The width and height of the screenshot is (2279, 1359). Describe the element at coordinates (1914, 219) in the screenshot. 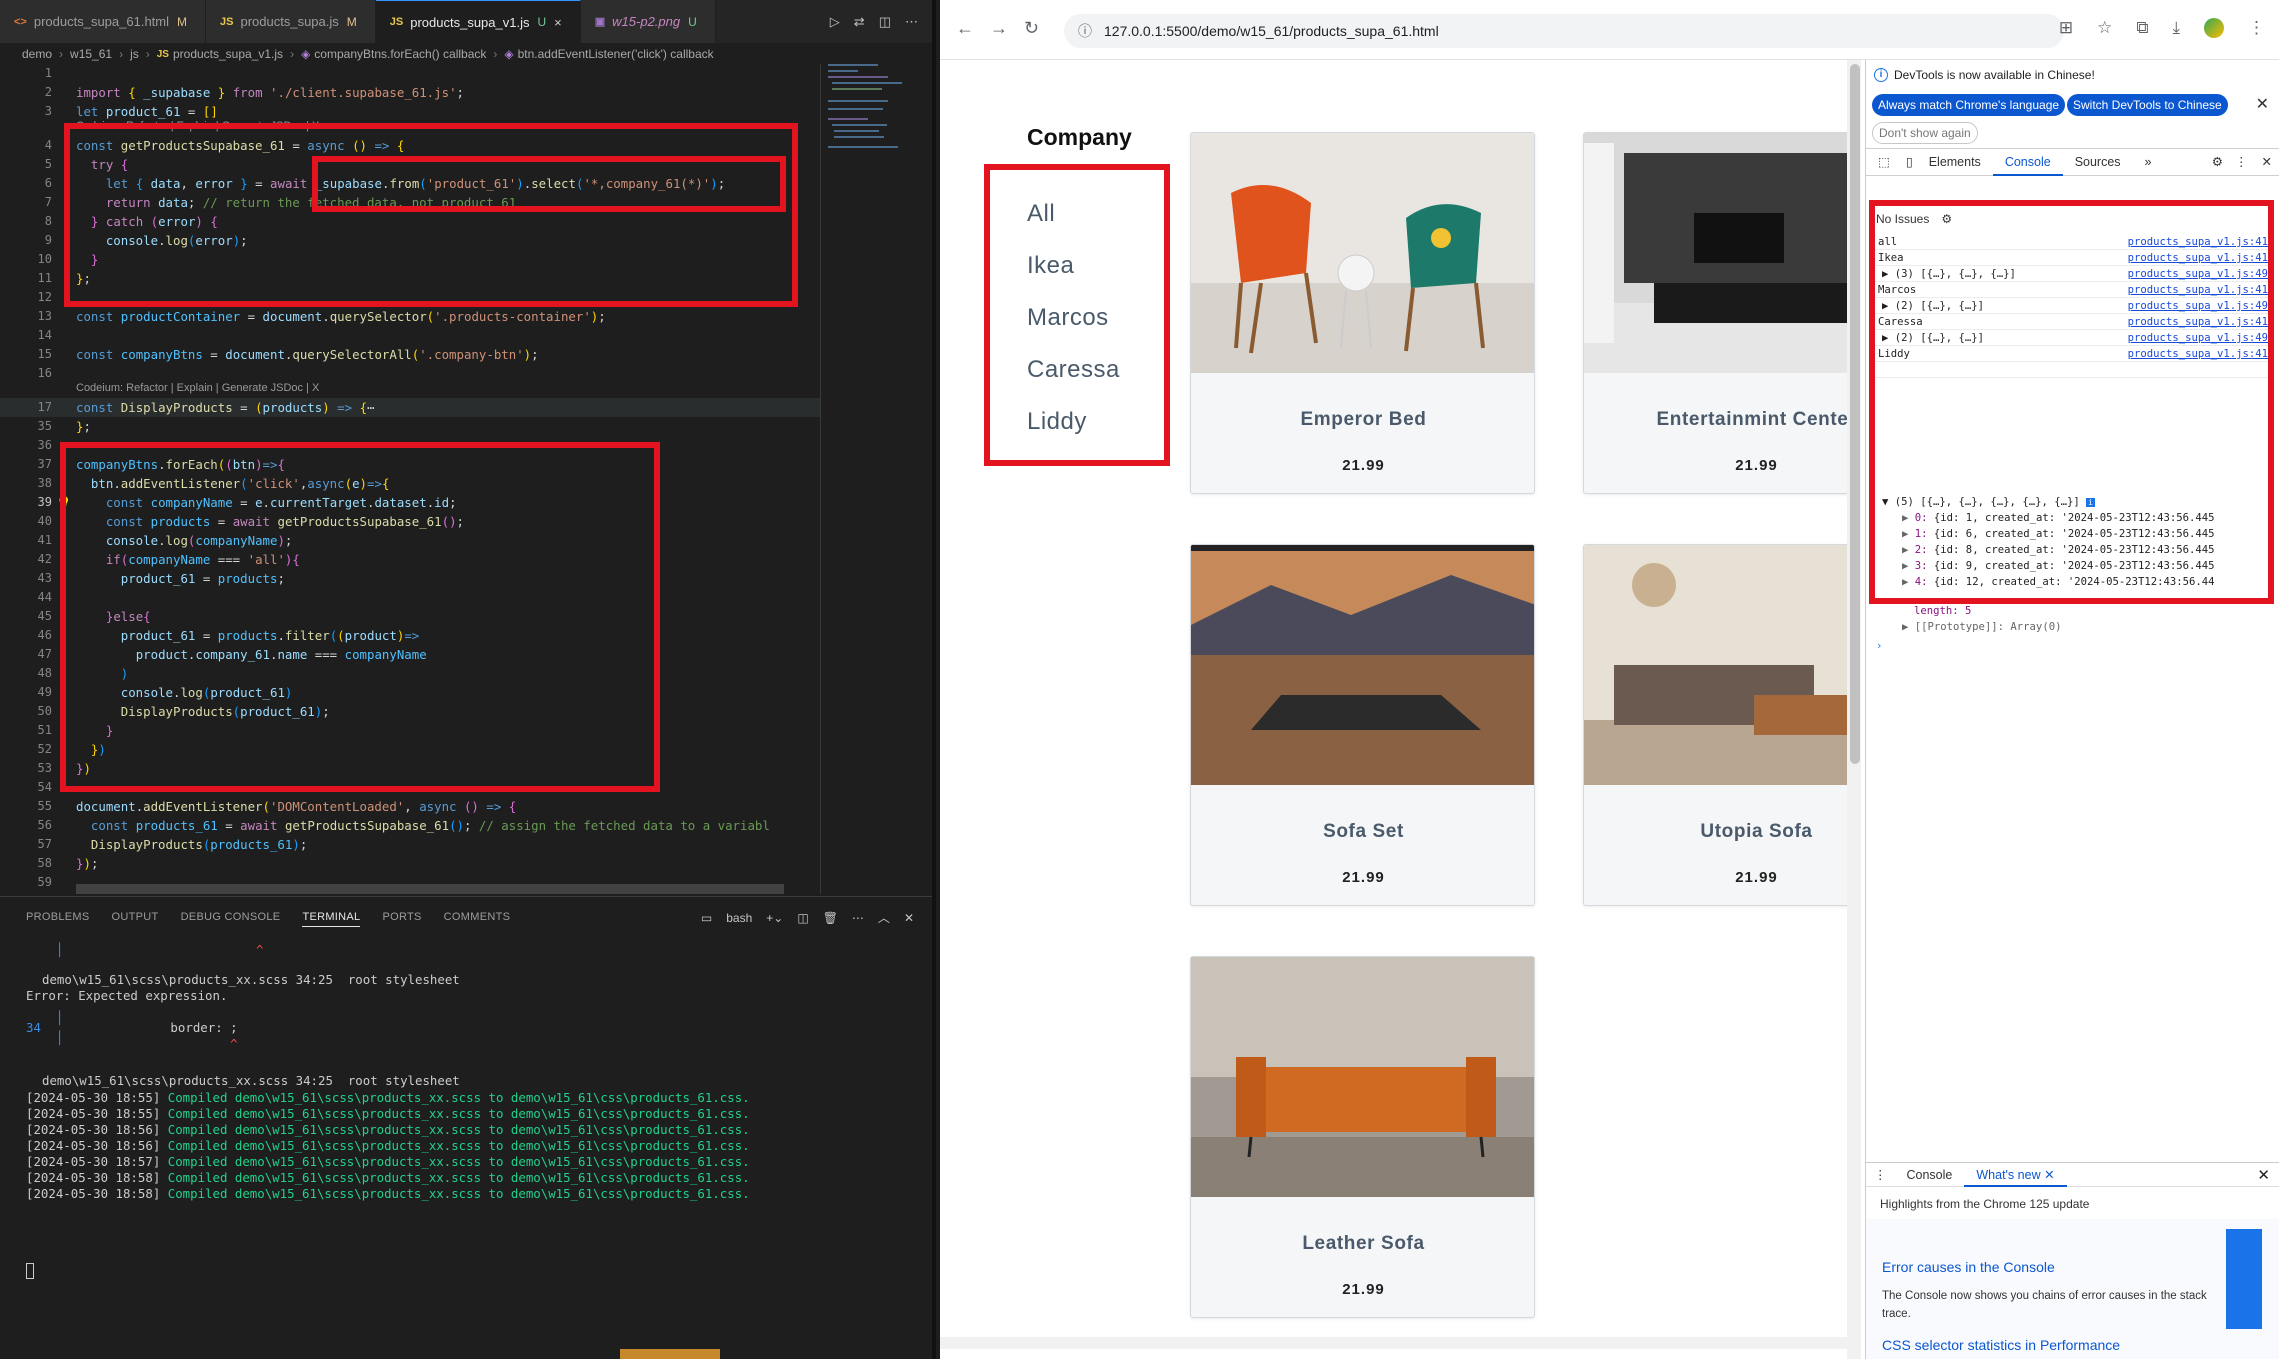

I see `issues-indicator: No Issues ⚙` at that location.